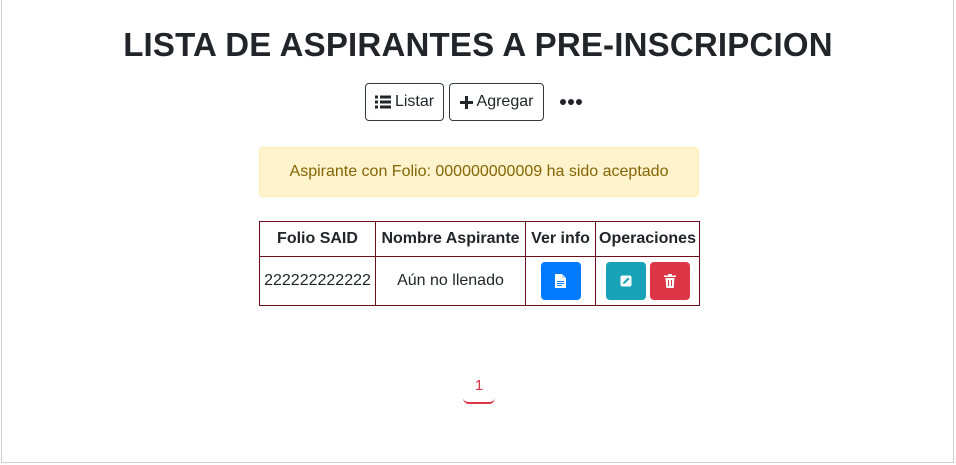 This screenshot has height=465, width=956. I want to click on header-folio: Folio SAID, so click(317, 239).